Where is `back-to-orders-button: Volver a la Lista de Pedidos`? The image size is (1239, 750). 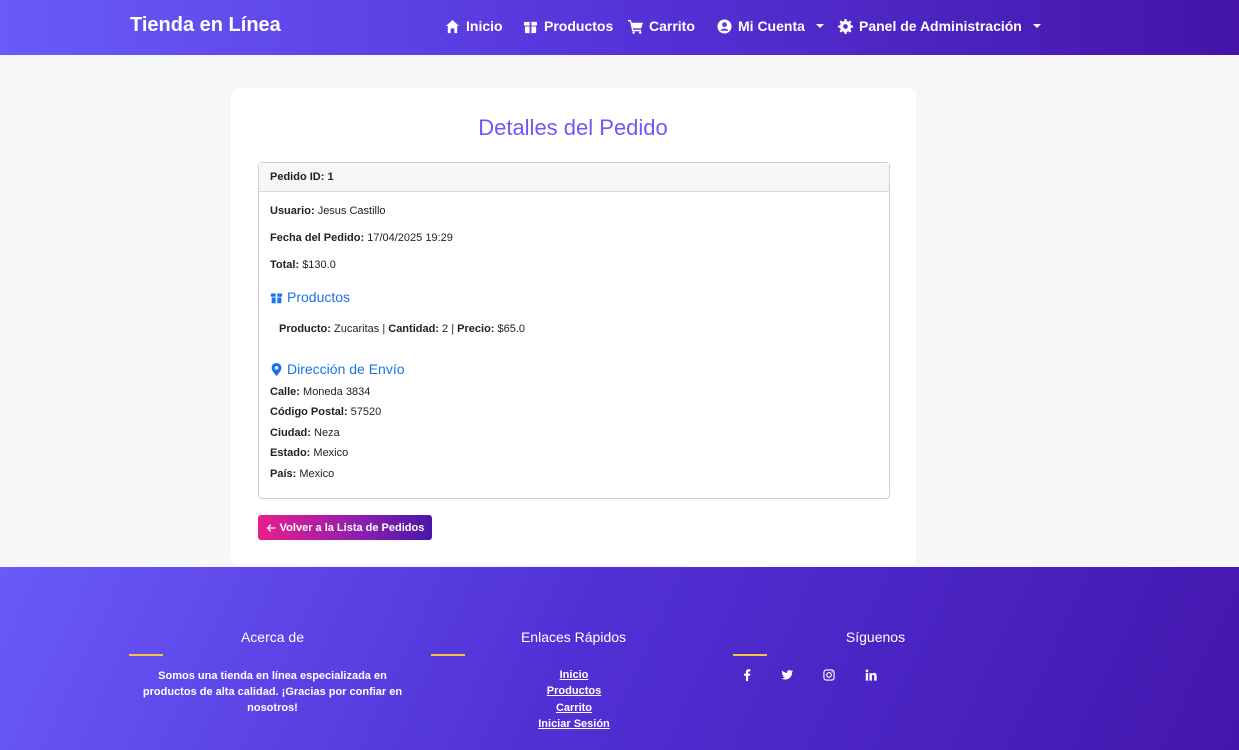 back-to-orders-button: Volver a la Lista de Pedidos is located at coordinates (345, 527).